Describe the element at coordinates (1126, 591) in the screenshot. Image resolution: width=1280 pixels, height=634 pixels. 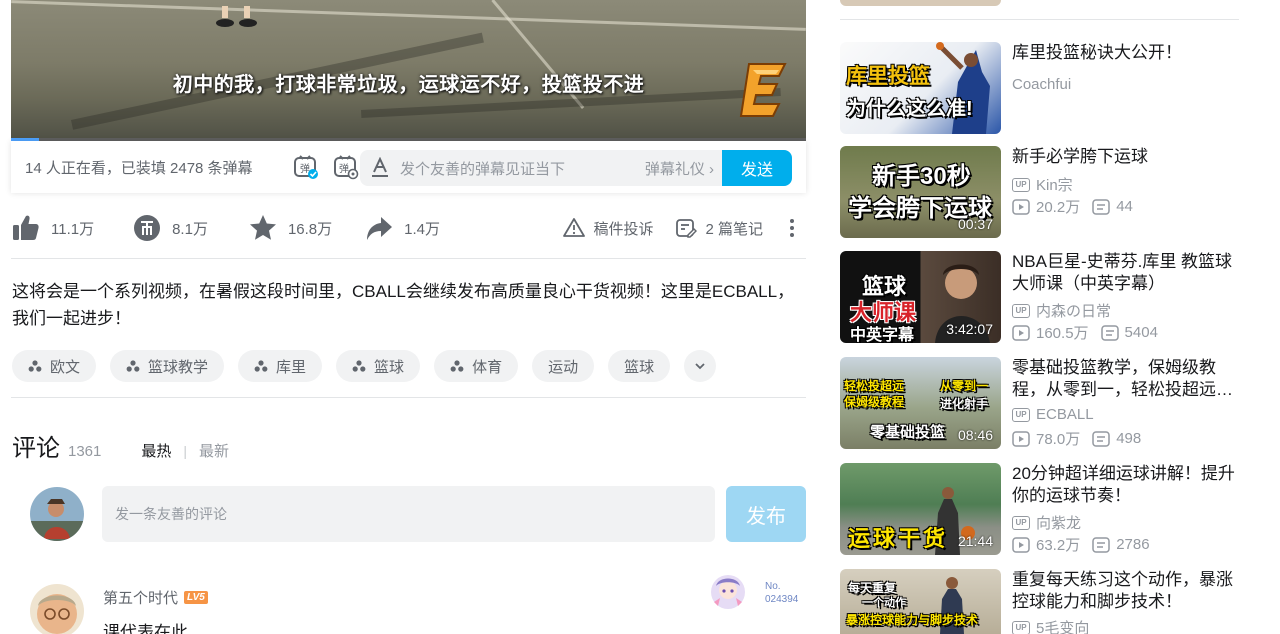
I see `recommended-title: 重复每天练习这个动作，暴涨控球能力和脚步技术！` at that location.